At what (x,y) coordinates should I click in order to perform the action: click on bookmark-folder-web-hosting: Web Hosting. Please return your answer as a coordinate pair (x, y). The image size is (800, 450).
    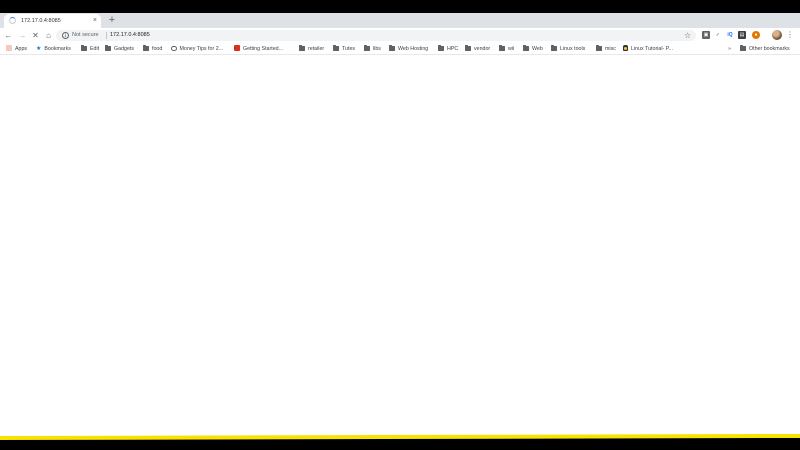
    Looking at the image, I should click on (408, 49).